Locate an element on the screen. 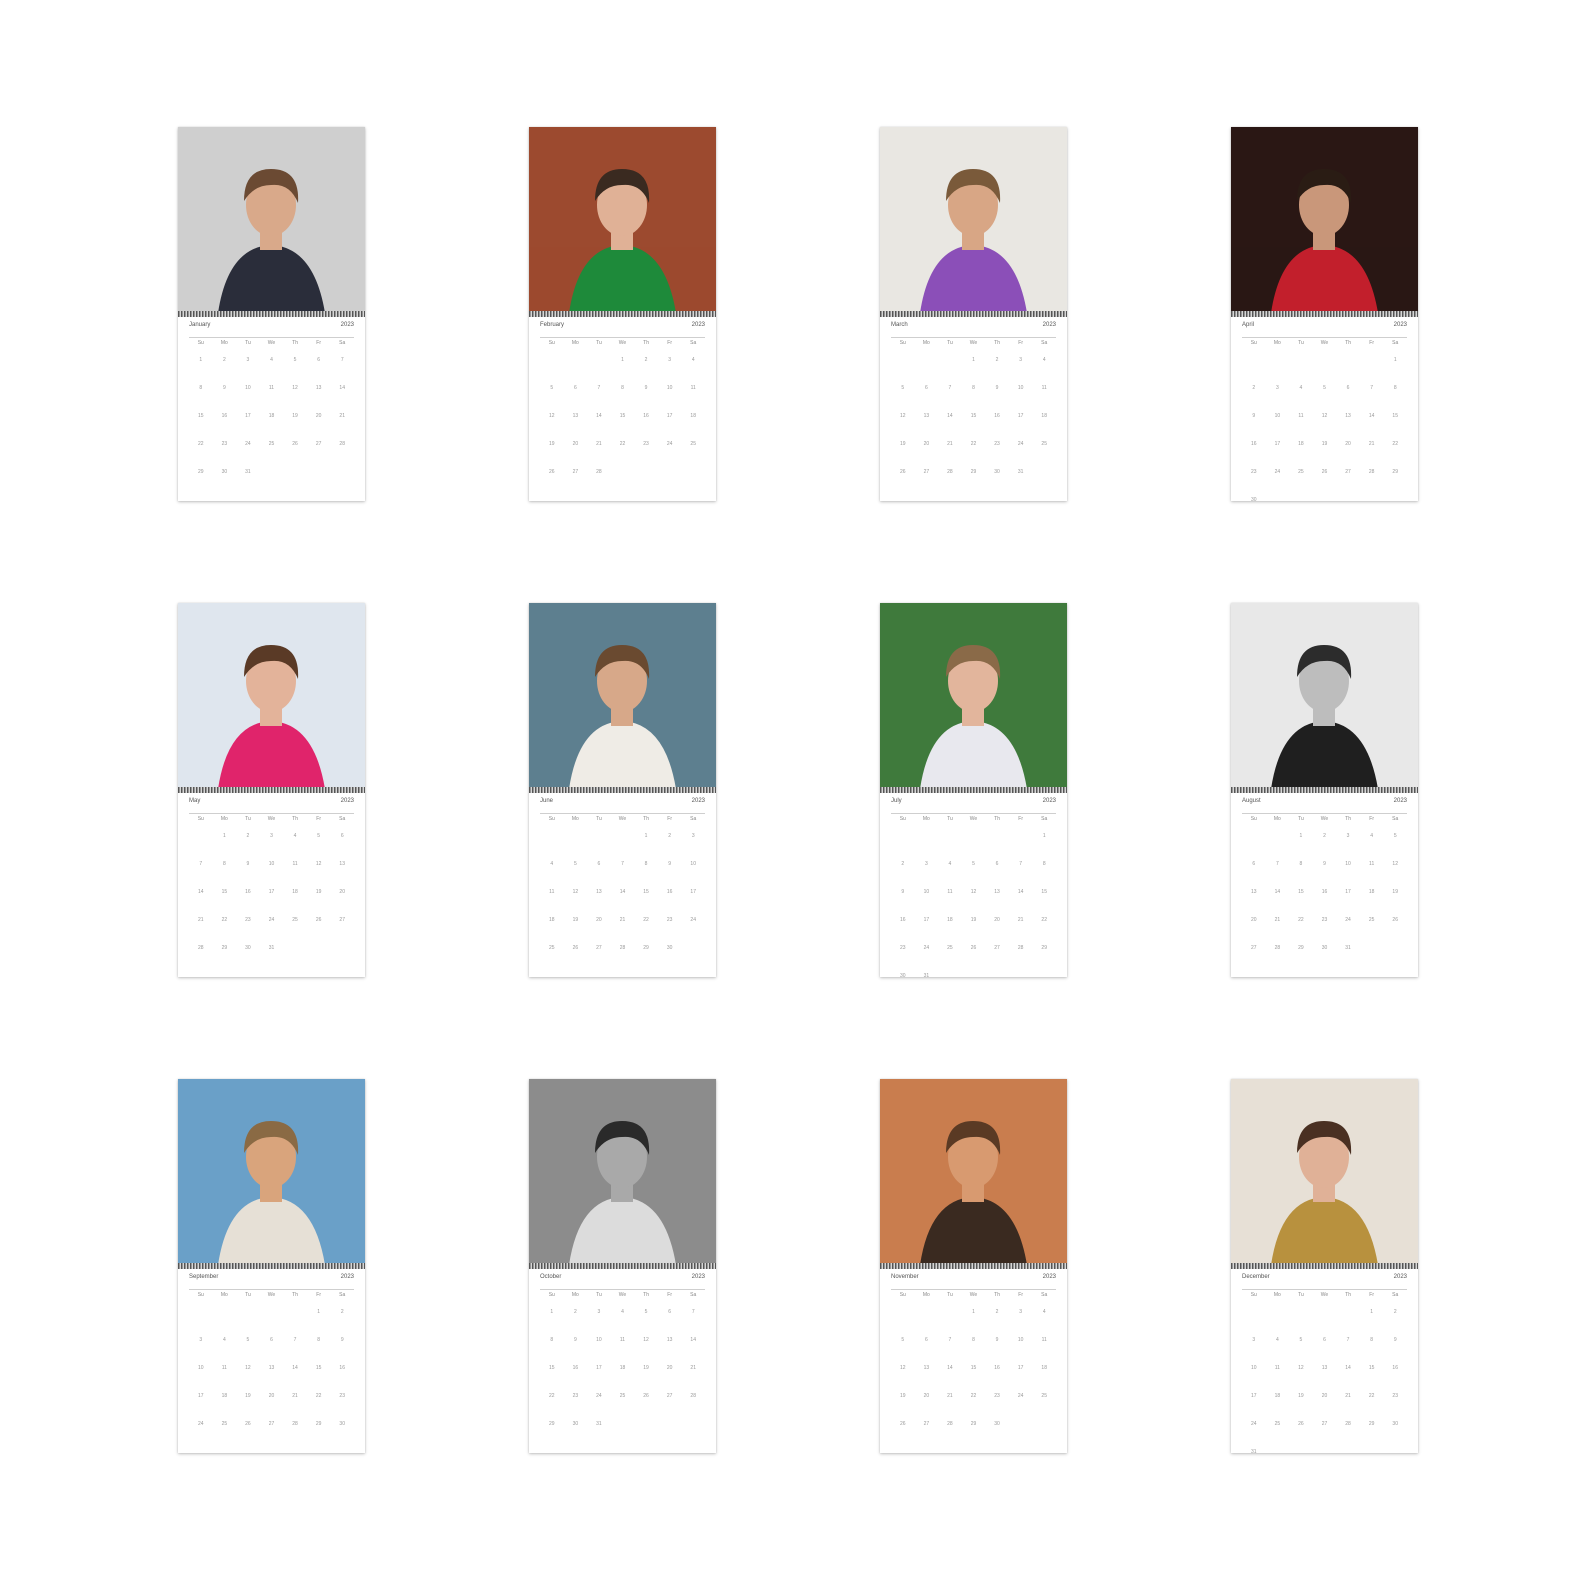 The width and height of the screenshot is (1588, 1588). day-cell: 23 is located at coordinates (997, 1396).